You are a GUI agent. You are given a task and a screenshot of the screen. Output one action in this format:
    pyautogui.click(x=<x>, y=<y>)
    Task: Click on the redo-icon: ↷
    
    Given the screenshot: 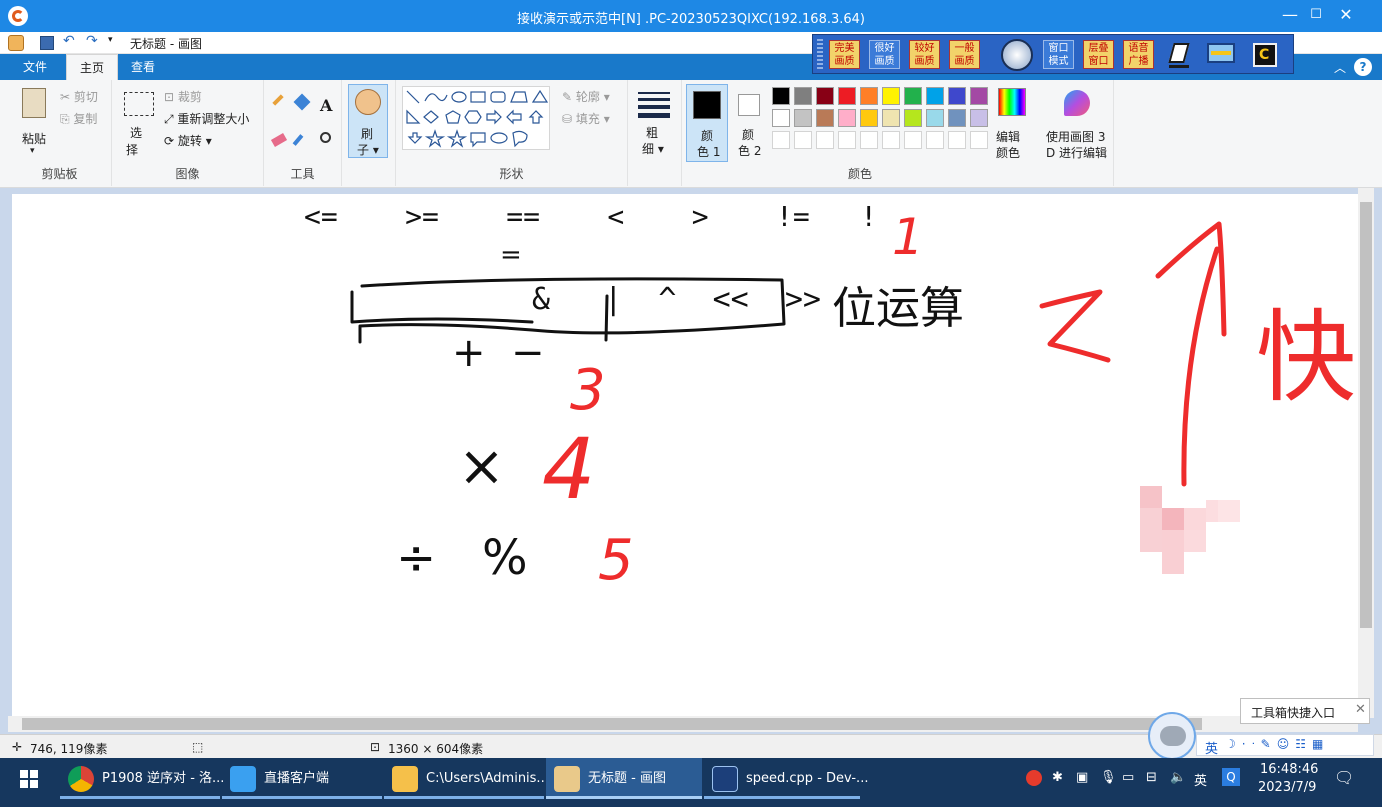 What is the action you would take?
    pyautogui.click(x=92, y=41)
    